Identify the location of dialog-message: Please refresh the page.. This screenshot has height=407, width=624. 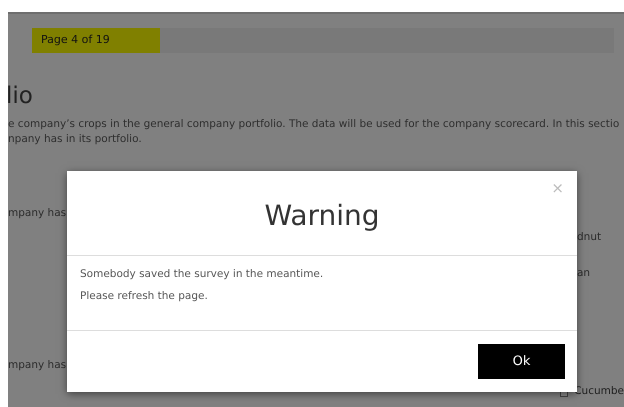
(144, 296).